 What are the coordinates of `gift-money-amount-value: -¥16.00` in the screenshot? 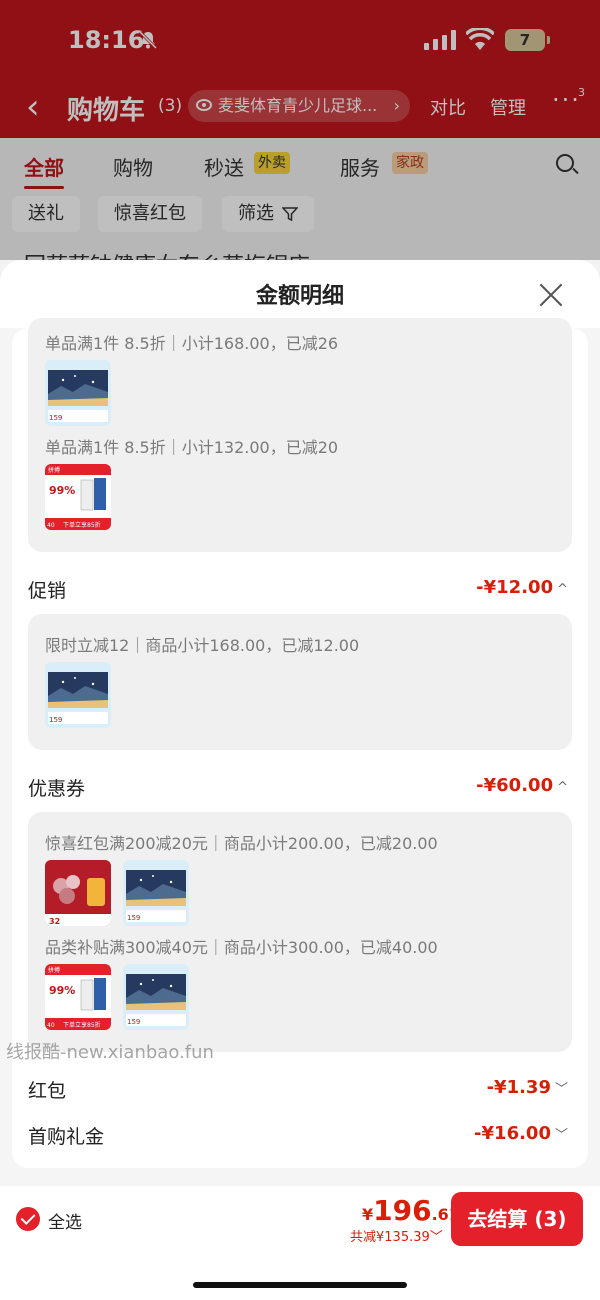 It's located at (512, 1133).